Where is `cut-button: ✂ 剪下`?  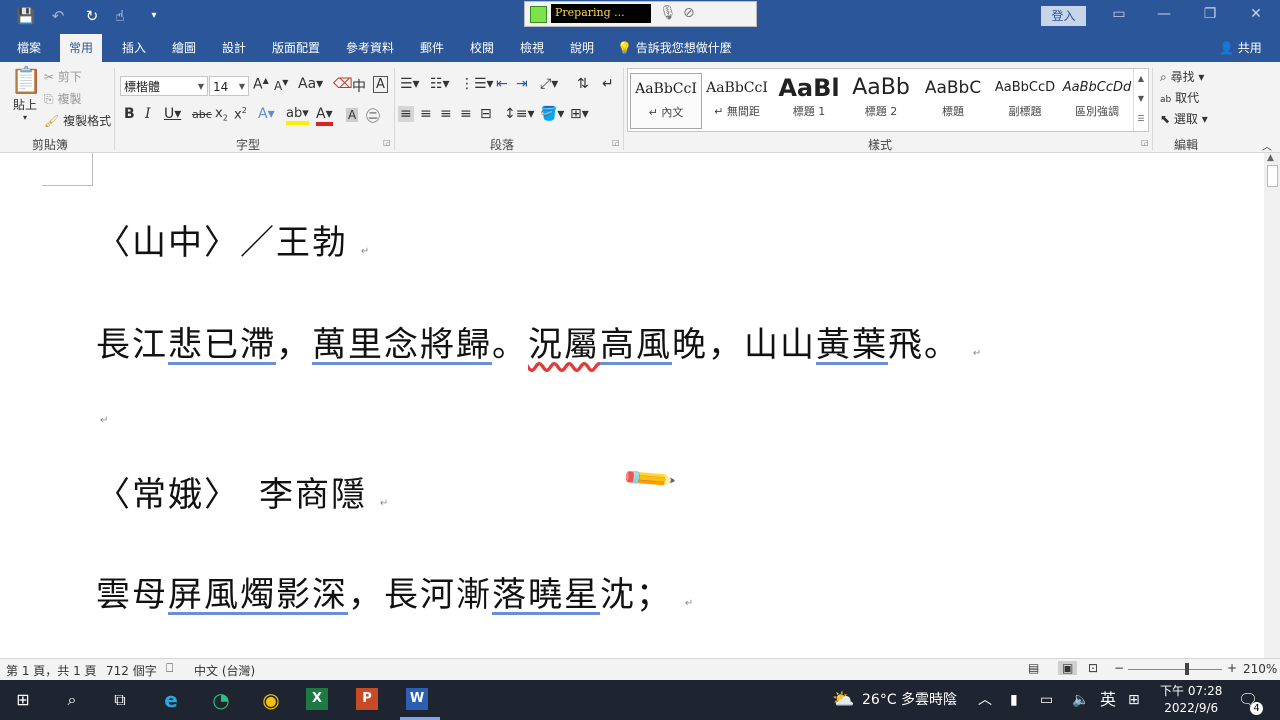 cut-button: ✂ 剪下 is located at coordinates (63, 76).